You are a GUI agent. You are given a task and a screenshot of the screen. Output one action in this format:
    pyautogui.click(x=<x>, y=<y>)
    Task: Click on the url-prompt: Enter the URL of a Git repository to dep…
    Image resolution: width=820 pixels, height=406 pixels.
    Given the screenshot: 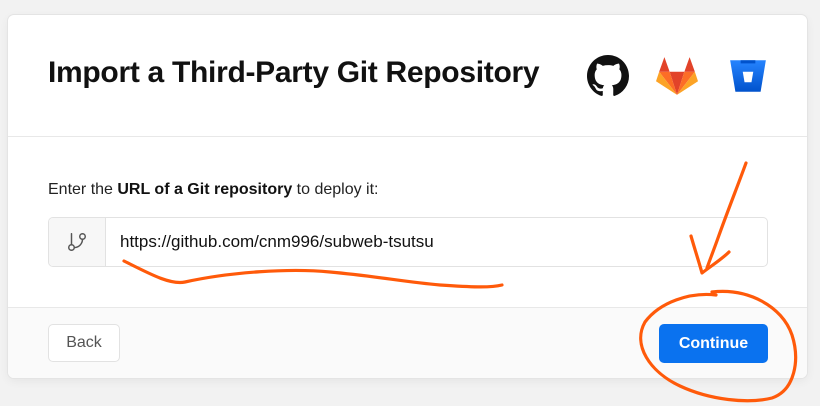 What is the action you would take?
    pyautogui.click(x=213, y=190)
    